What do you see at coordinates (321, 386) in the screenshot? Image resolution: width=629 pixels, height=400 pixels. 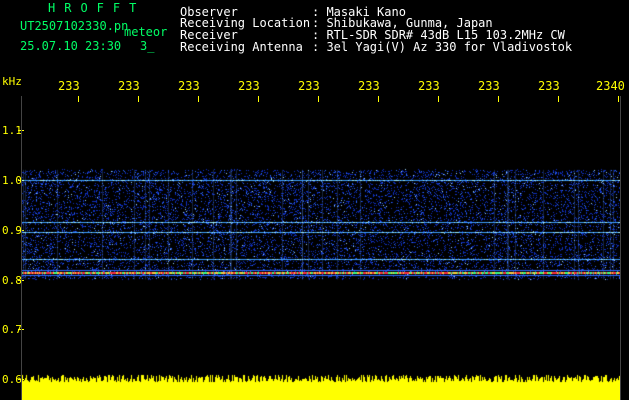 I see `noise-level-strip` at bounding box center [321, 386].